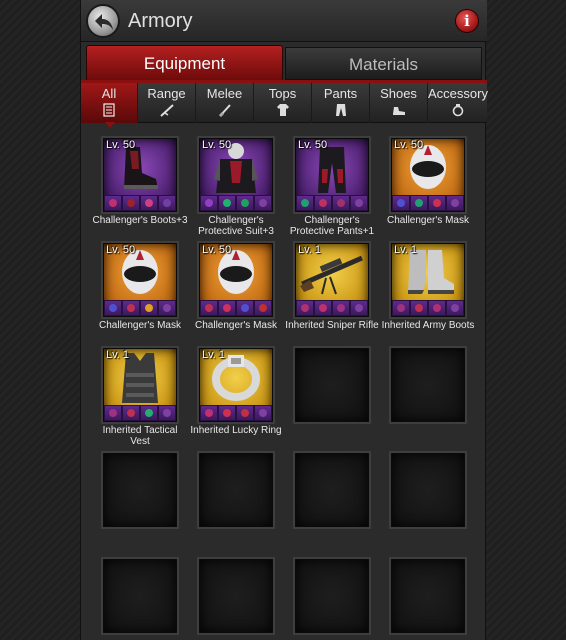  Describe the element at coordinates (332, 226) in the screenshot. I see `item-name: Challenger's Protective Pants+1` at that location.